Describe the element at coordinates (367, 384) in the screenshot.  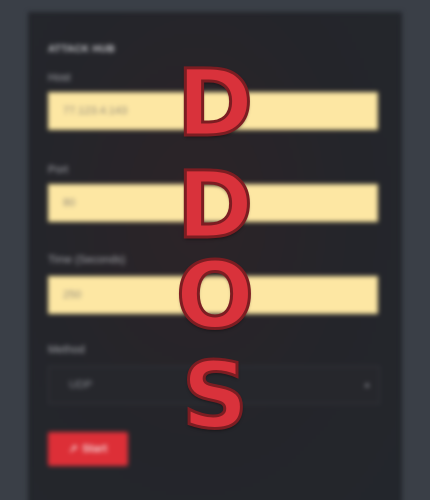
I see `chevron-down-icon: ▲` at that location.